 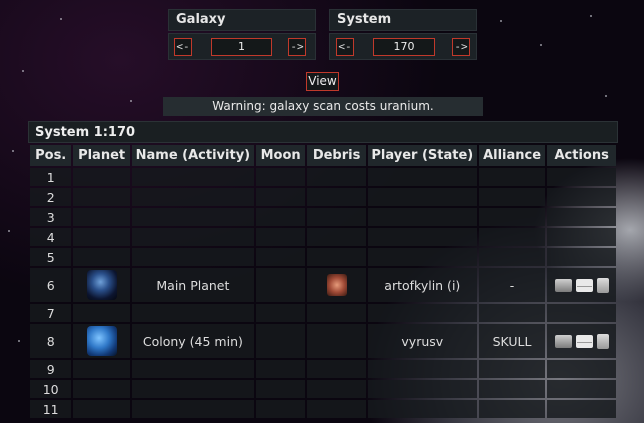 I want to click on galaxy-input: 1, so click(x=241, y=46).